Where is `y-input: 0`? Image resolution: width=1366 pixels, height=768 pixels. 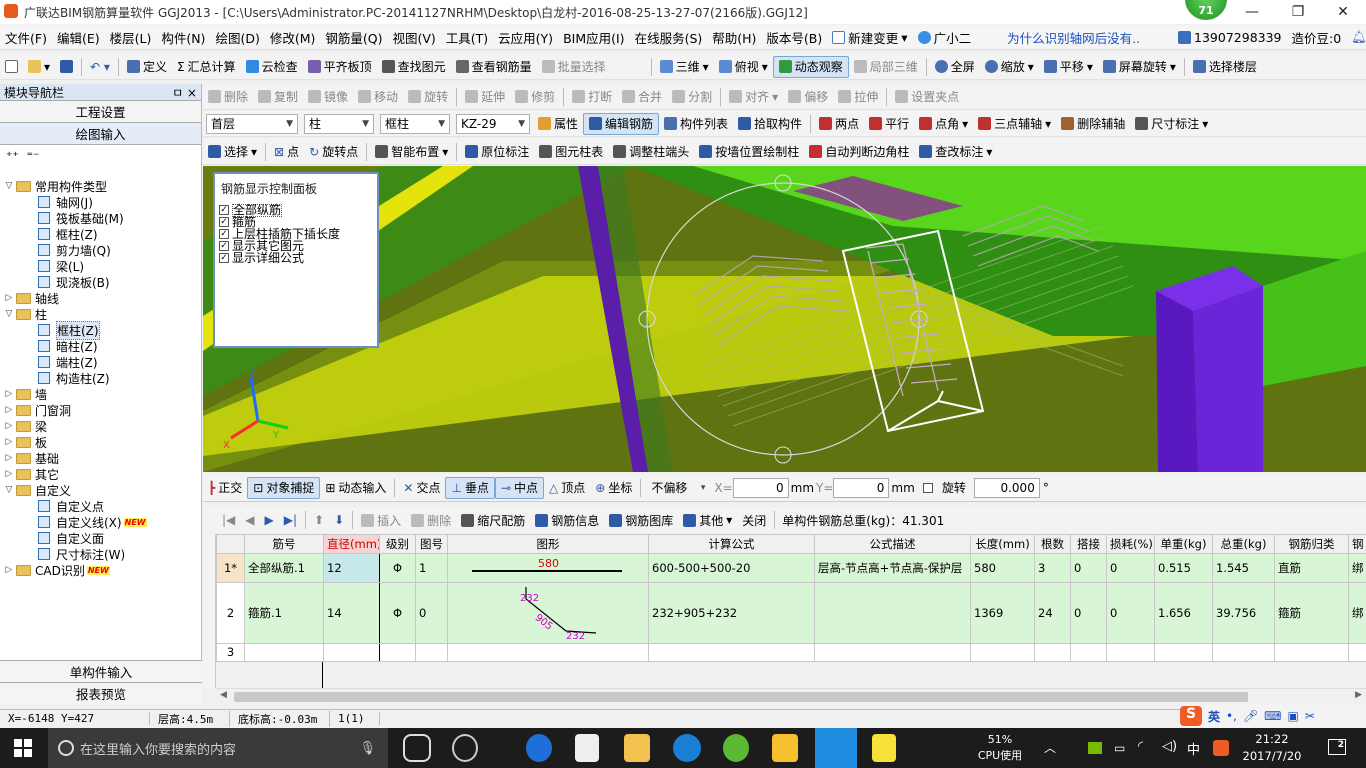
y-input: 0 is located at coordinates (861, 487).